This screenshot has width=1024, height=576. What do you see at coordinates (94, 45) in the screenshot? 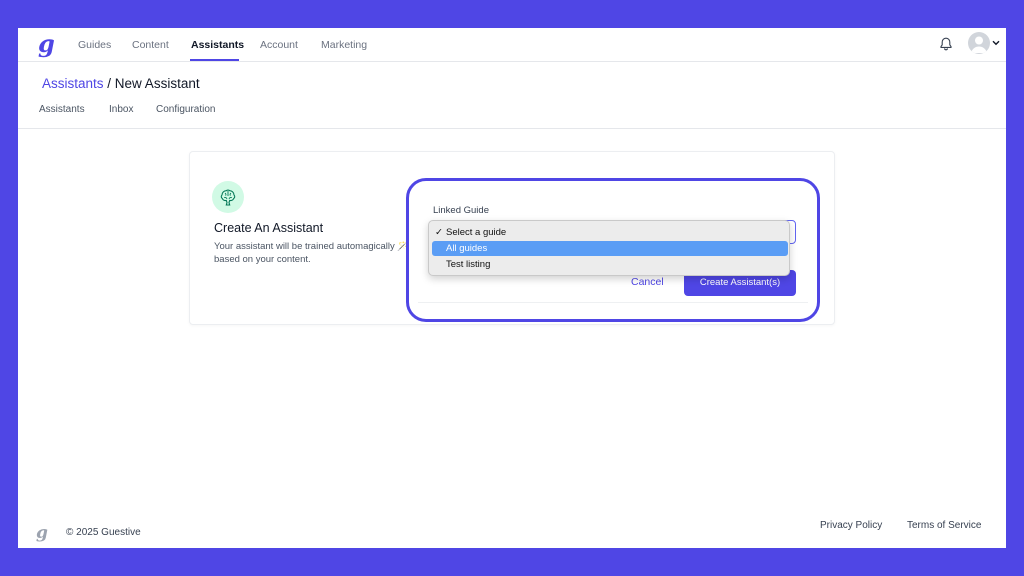
I see `nav-guides: Guides` at bounding box center [94, 45].